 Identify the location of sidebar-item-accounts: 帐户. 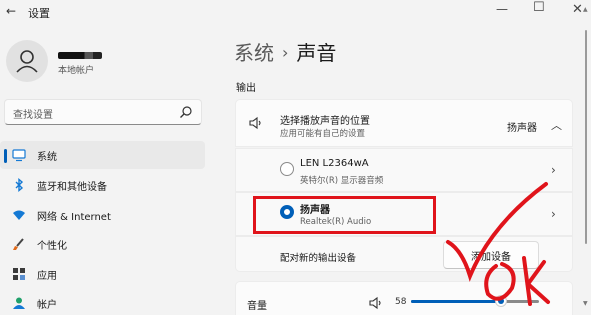
(102, 302).